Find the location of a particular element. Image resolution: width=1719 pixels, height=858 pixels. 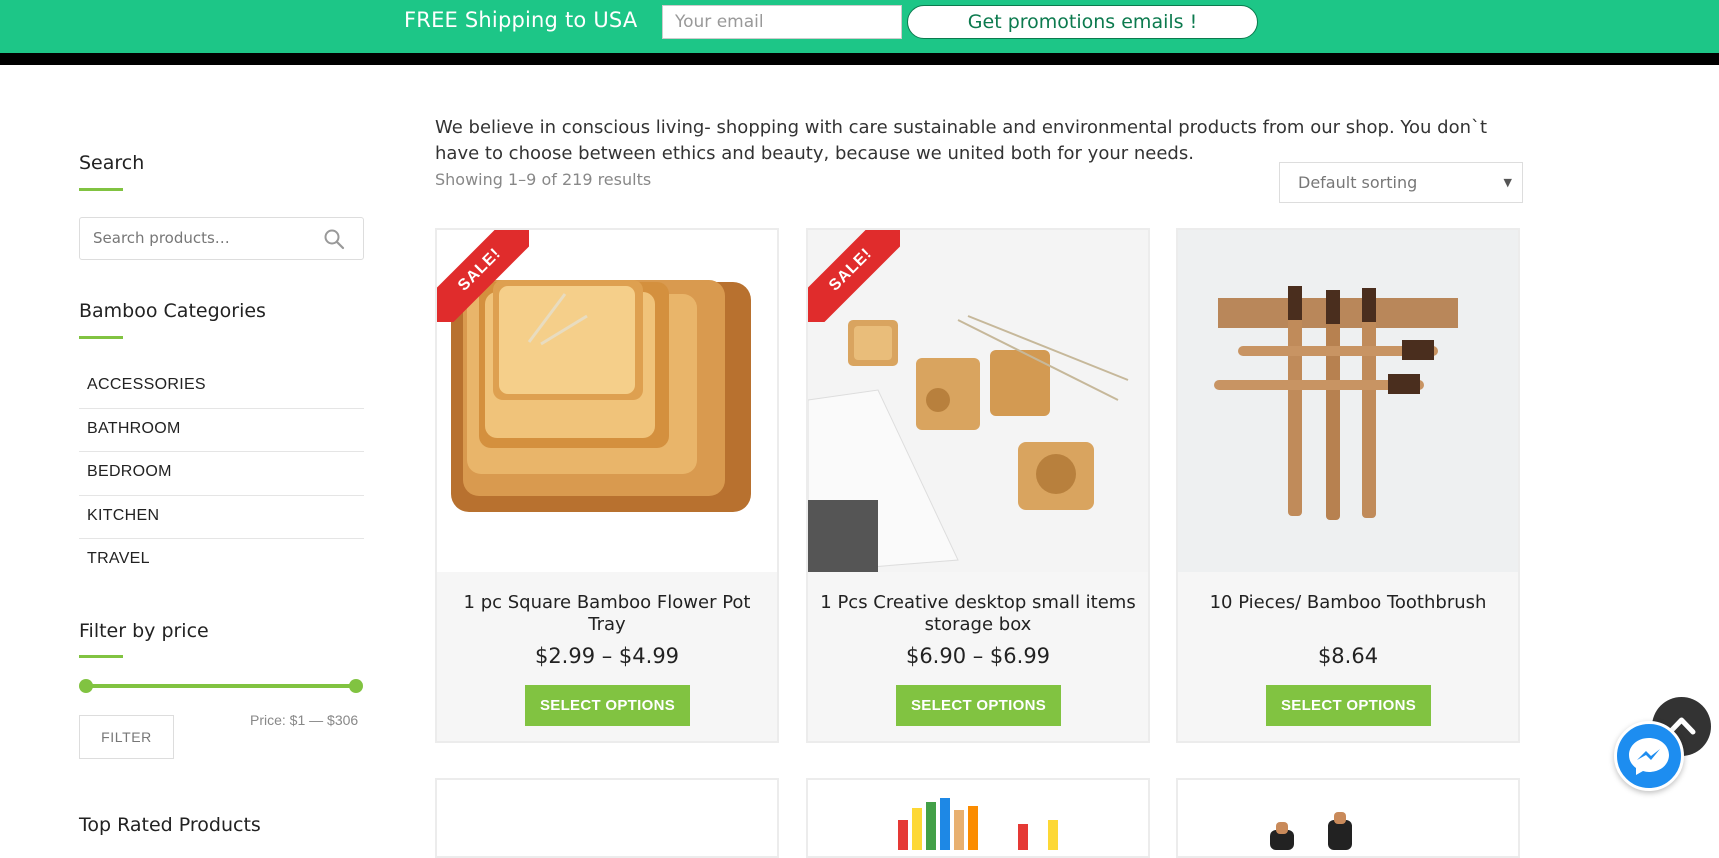

product-name: 10 Pieces/ Bamboo Toothbrush is located at coordinates (1348, 603).